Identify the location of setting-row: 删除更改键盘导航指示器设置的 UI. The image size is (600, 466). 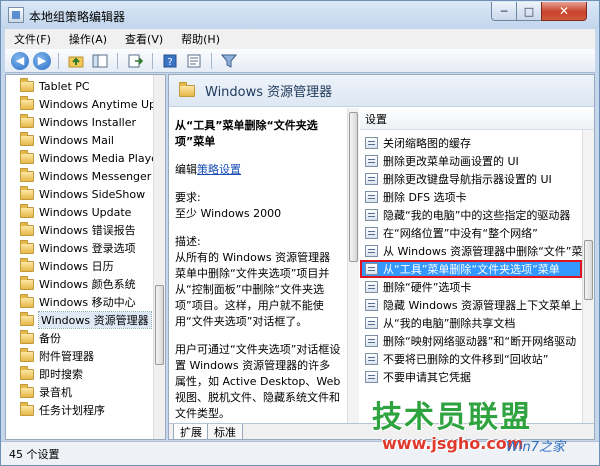
(471, 179).